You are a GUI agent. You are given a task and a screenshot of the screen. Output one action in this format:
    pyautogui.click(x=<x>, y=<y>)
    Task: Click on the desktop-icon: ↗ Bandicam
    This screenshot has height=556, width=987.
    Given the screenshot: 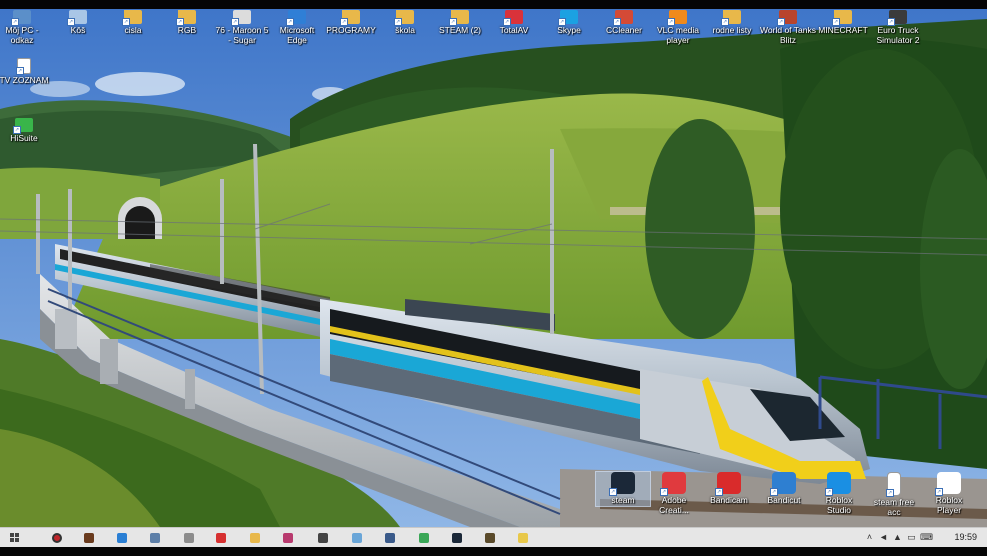 What is the action you would take?
    pyautogui.click(x=729, y=489)
    